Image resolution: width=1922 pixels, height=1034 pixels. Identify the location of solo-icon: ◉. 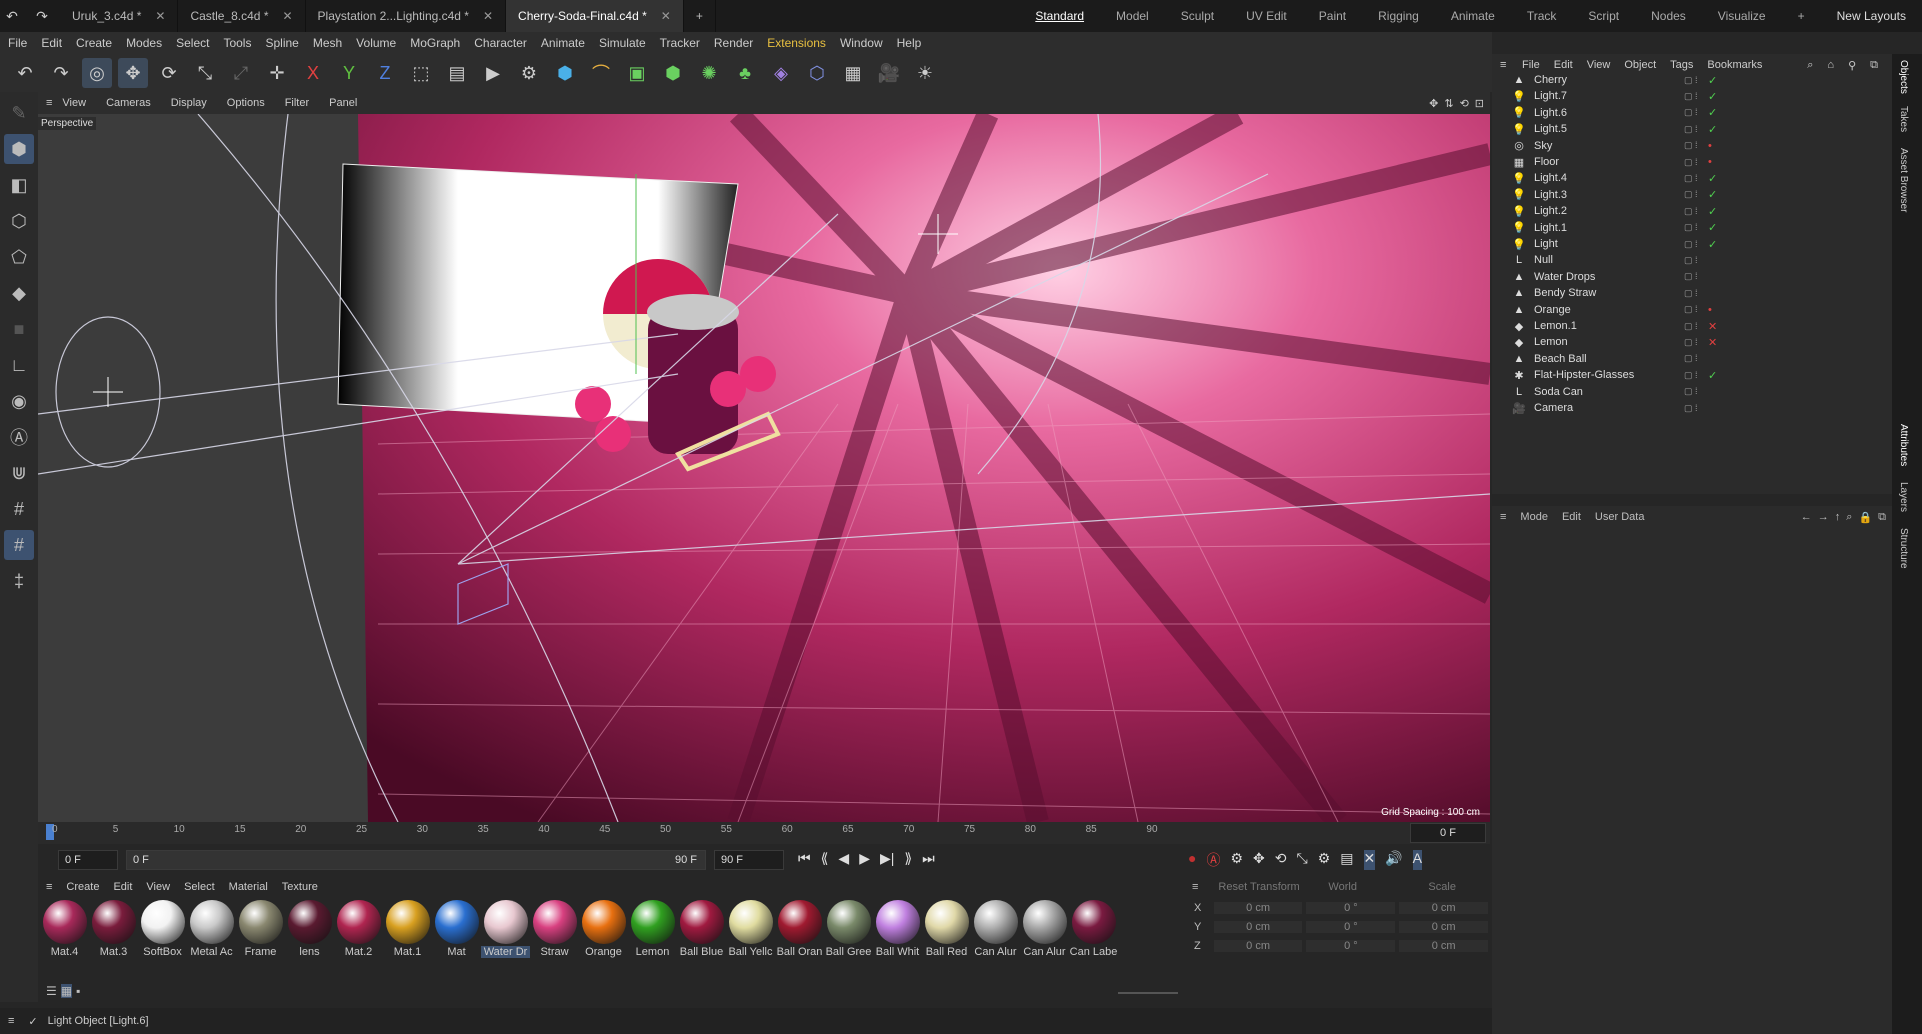
(19, 401).